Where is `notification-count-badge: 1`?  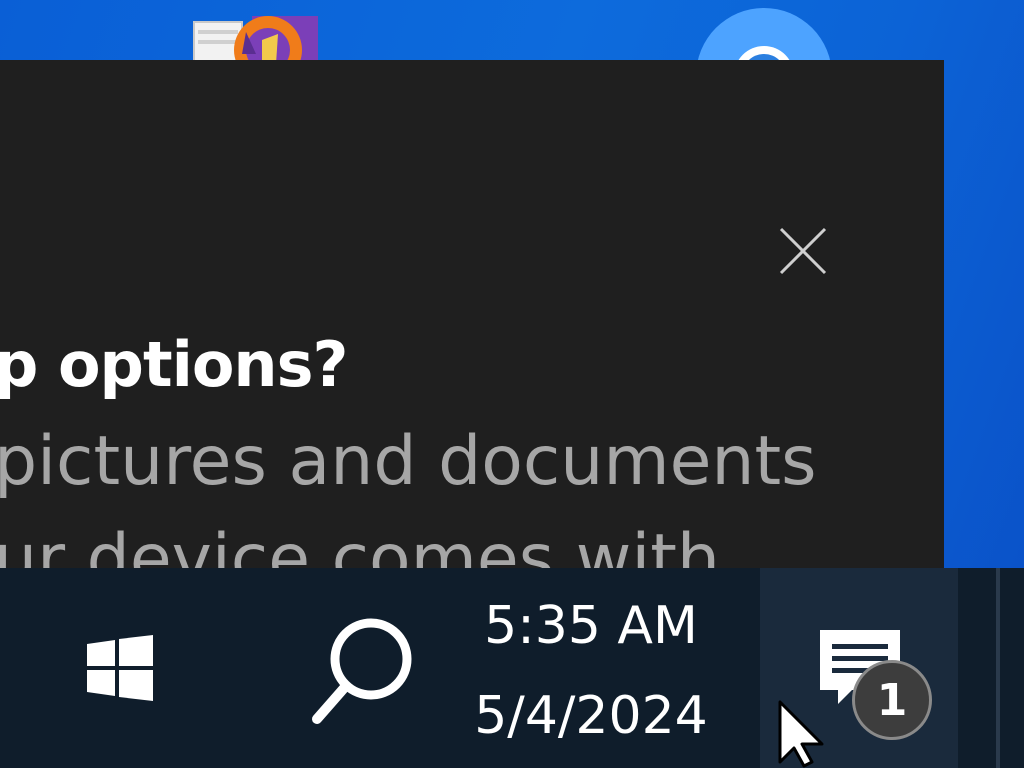
notification-count-badge: 1 is located at coordinates (892, 700).